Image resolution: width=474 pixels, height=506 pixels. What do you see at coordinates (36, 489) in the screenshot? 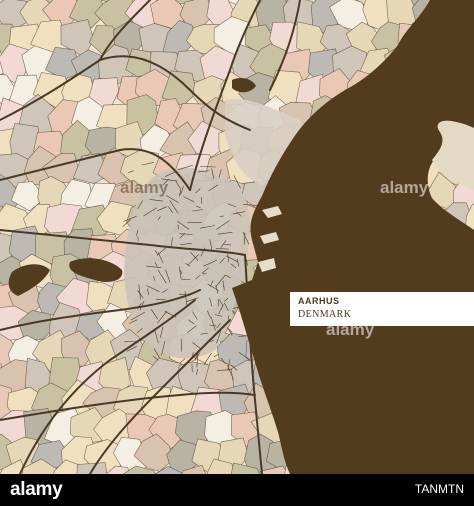
I see `alamy-logo: alamy` at bounding box center [36, 489].